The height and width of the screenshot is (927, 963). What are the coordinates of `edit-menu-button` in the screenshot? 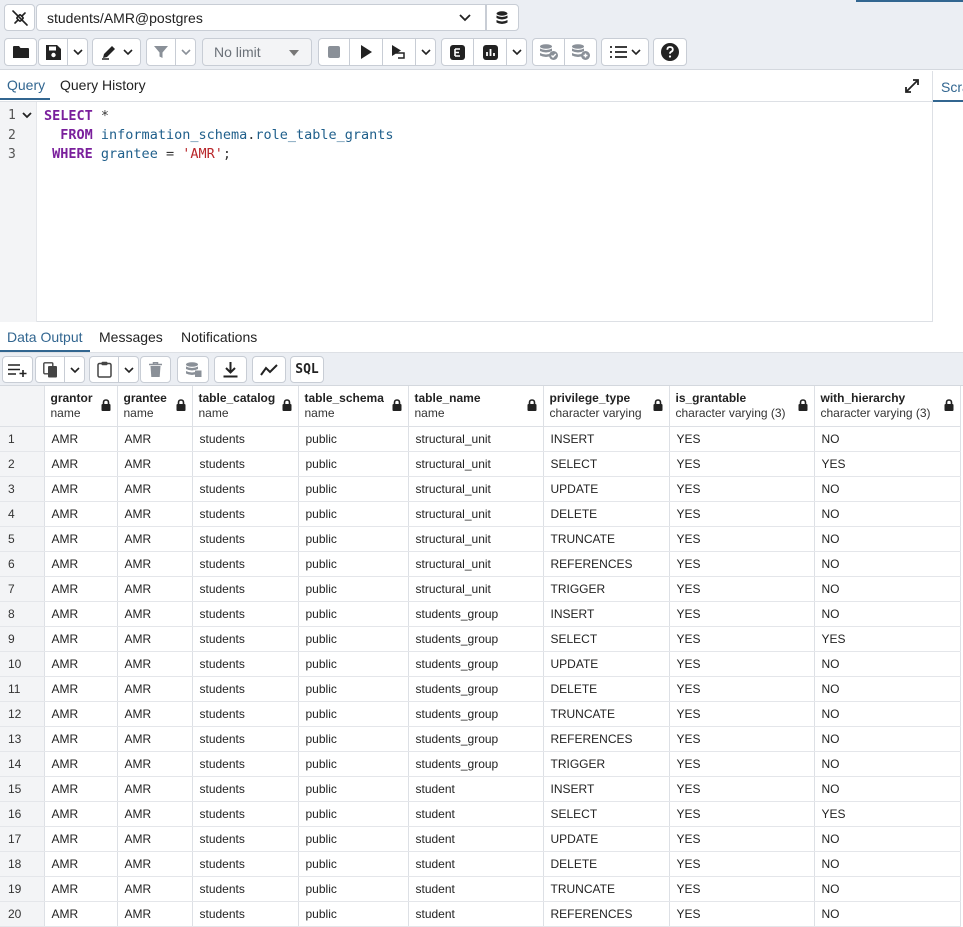 It's located at (116, 52).